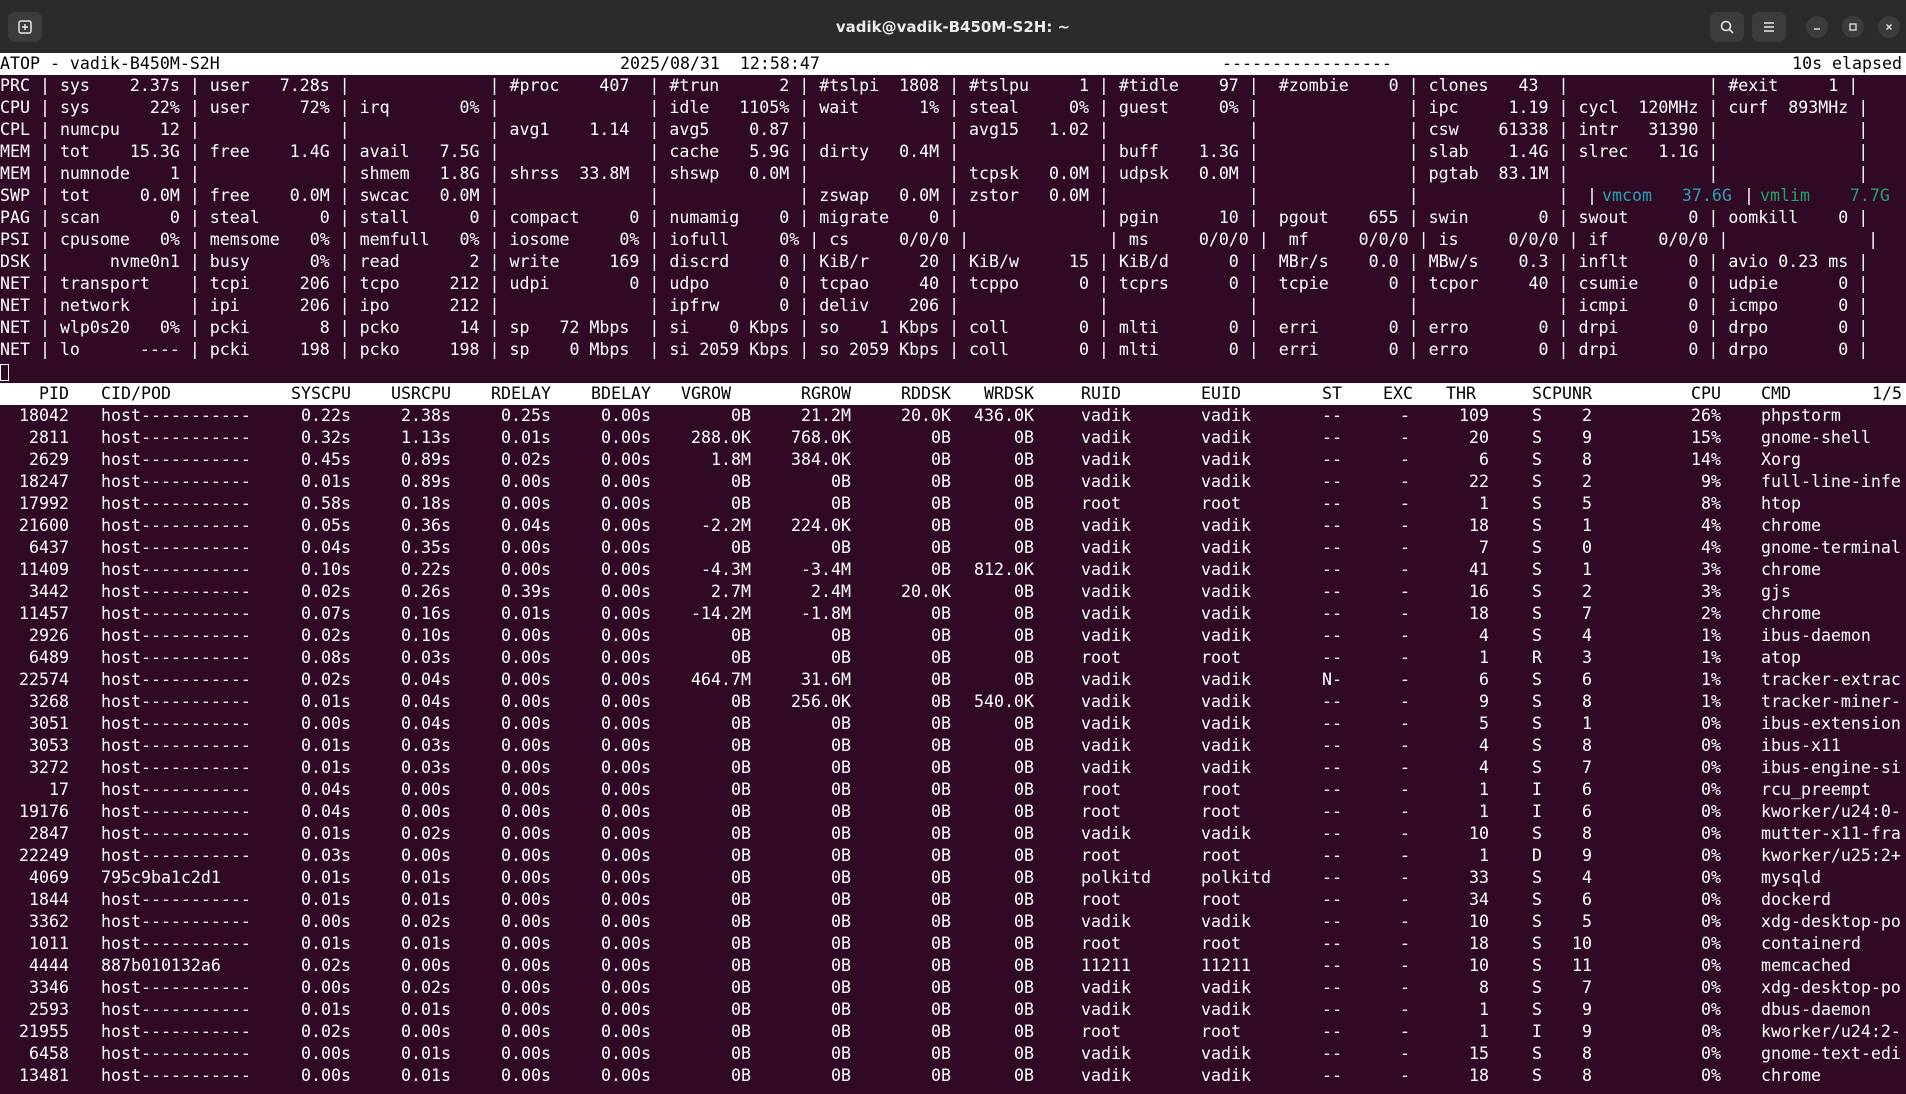  What do you see at coordinates (426, 459) in the screenshot?
I see `cell-usrcpu: 0.89s` at bounding box center [426, 459].